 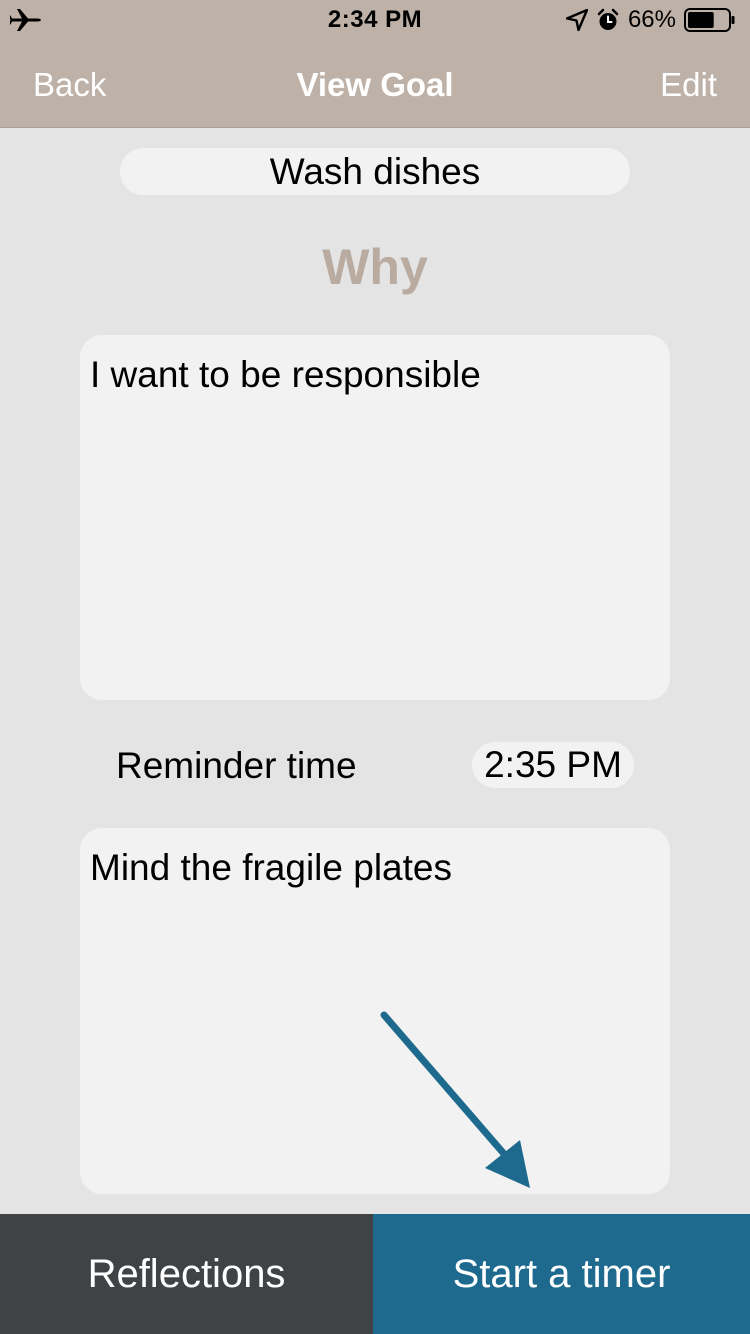 I want to click on start-timer-button: Start a timer, so click(x=561, y=1274).